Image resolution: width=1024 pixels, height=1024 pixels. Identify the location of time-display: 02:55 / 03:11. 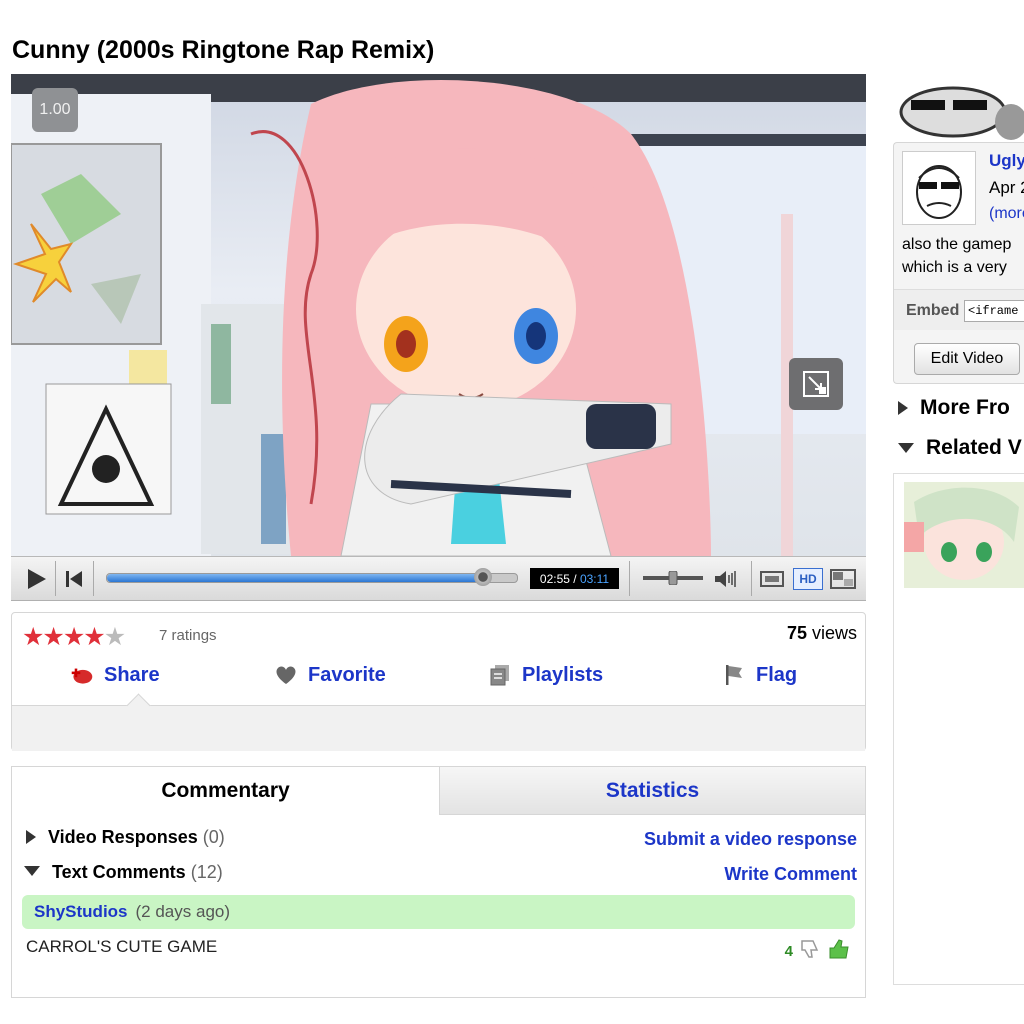
(574, 578).